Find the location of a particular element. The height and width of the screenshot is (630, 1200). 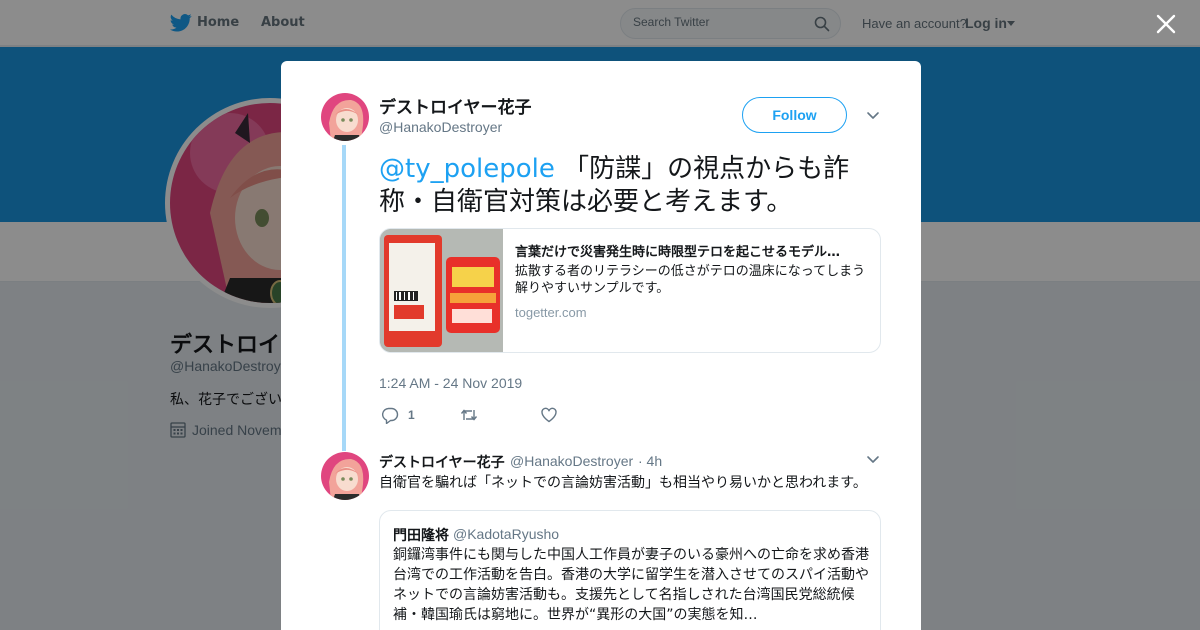

retweet-button is located at coordinates (469, 415).